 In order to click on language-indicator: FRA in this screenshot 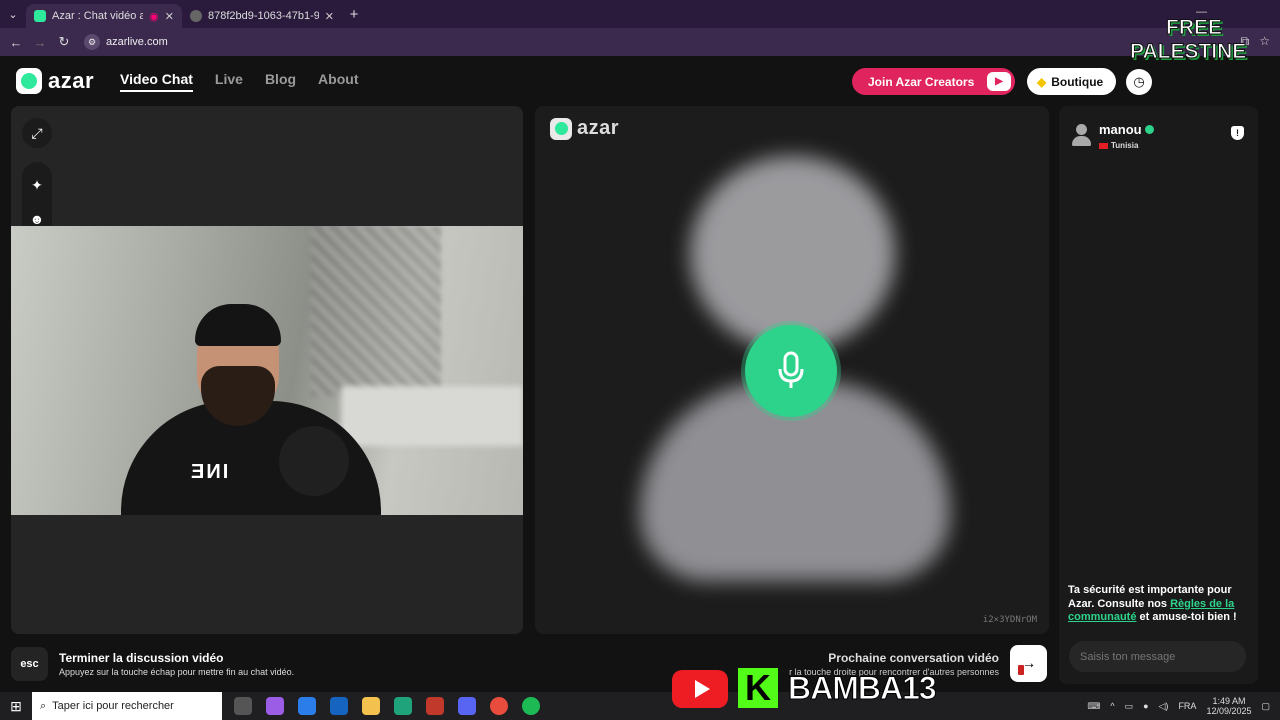, I will do `click(1187, 706)`.